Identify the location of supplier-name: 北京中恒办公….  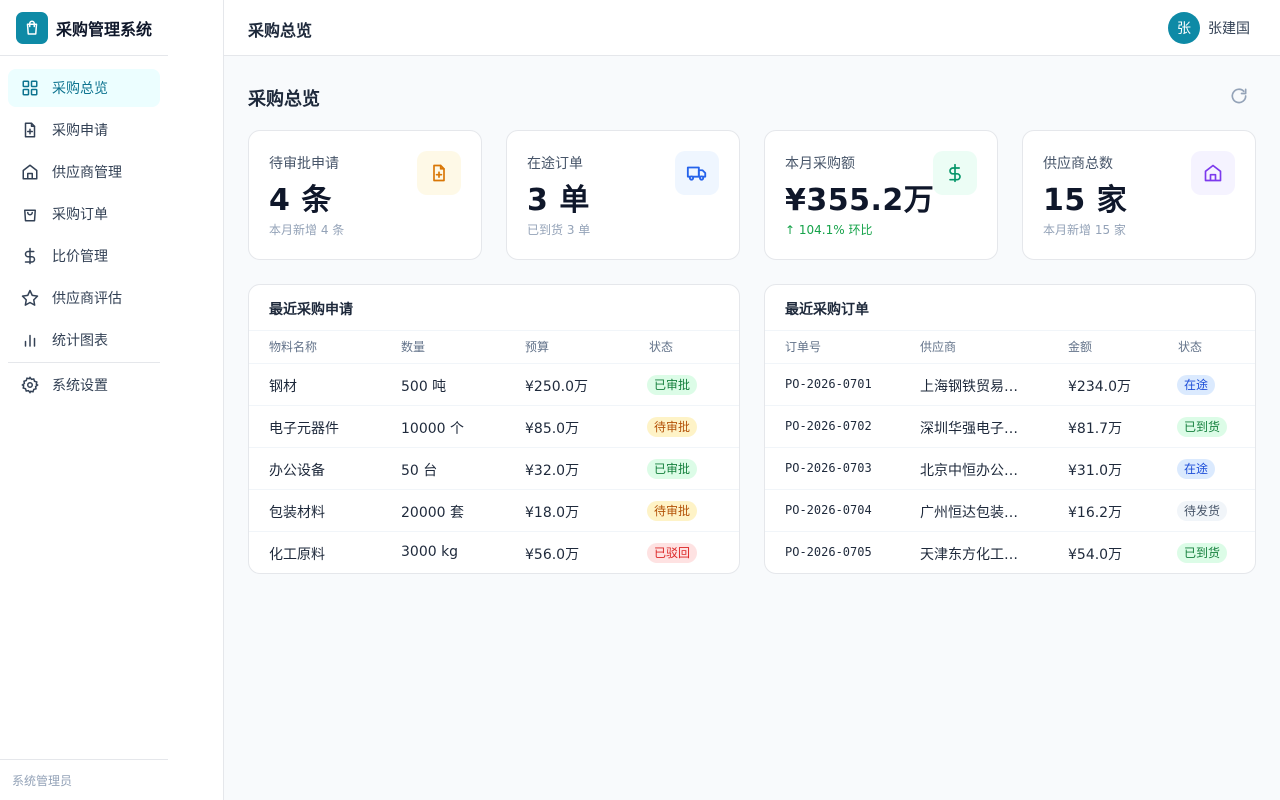
(969, 471).